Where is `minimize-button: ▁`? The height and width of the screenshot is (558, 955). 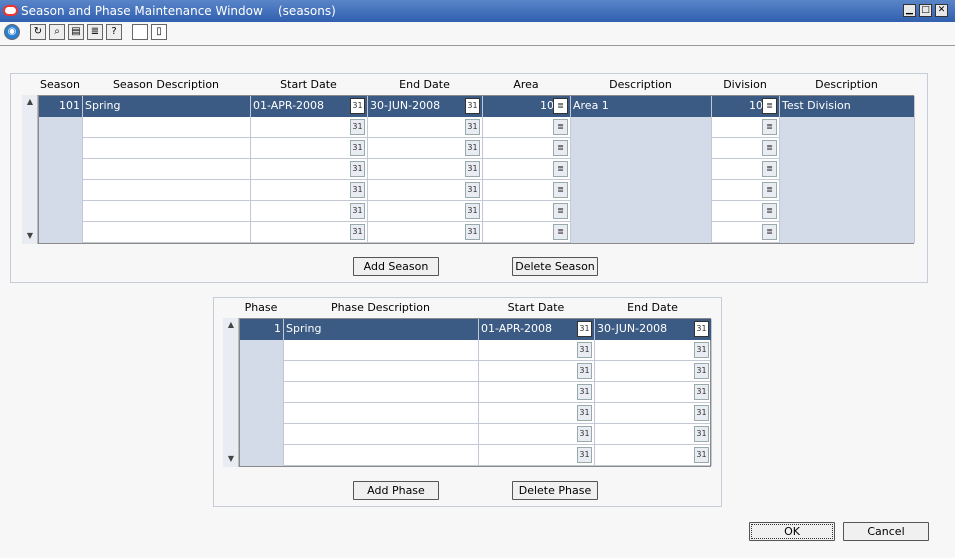 minimize-button: ▁ is located at coordinates (909, 10).